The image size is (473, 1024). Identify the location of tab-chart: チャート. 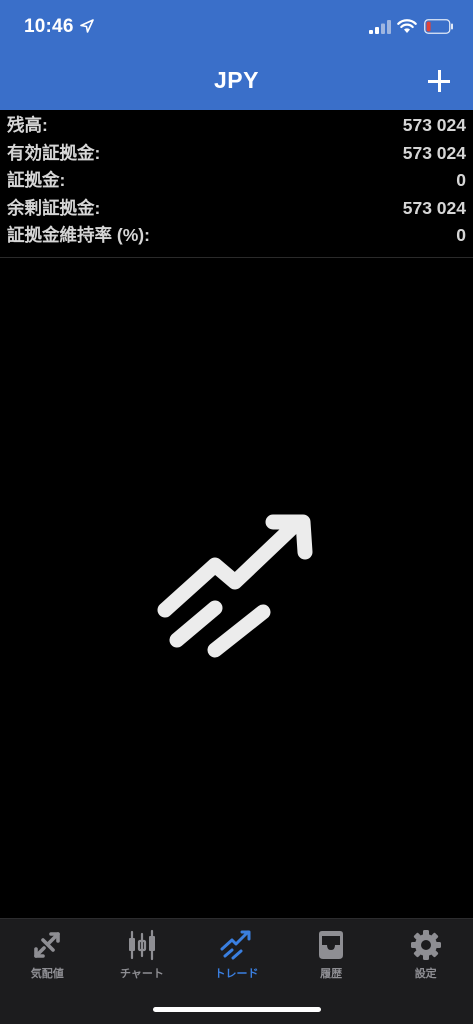
(142, 954).